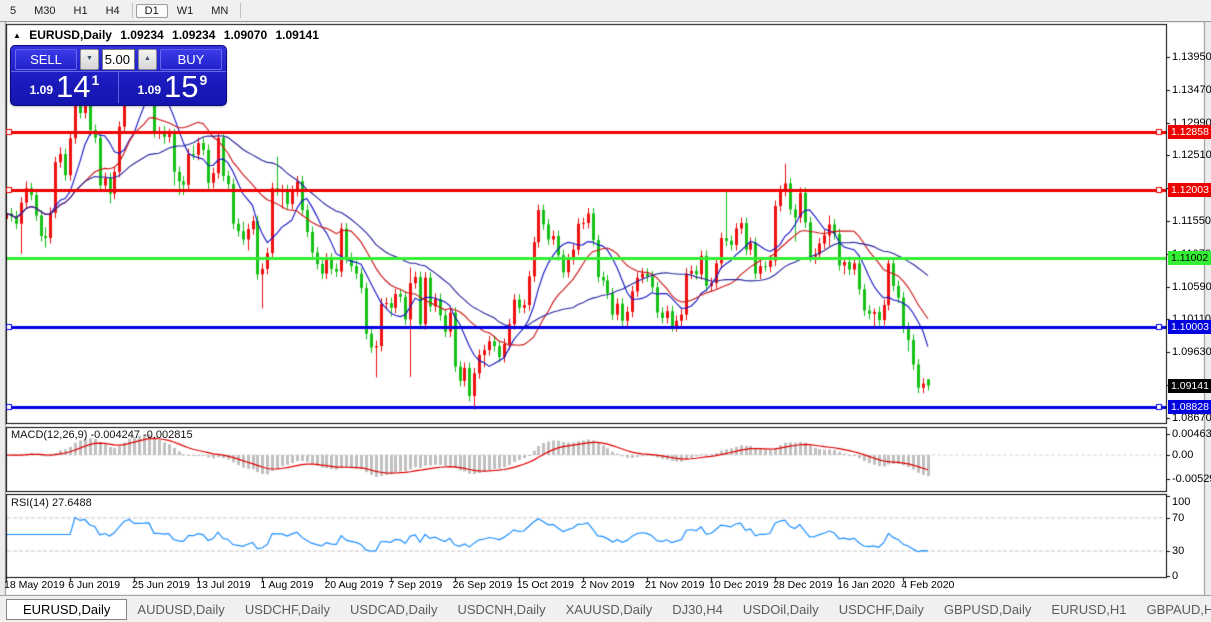 Image resolution: width=1211 pixels, height=622 pixels. What do you see at coordinates (1181, 502) in the screenshot?
I see `indicator-axis-tick: 100` at bounding box center [1181, 502].